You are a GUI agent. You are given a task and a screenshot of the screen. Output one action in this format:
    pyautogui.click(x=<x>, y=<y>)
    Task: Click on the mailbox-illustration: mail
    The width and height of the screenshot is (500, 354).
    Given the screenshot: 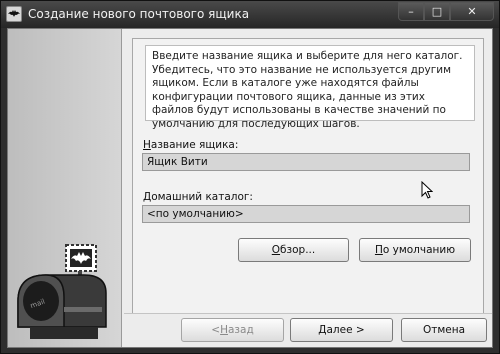 What is the action you would take?
    pyautogui.click(x=62, y=291)
    